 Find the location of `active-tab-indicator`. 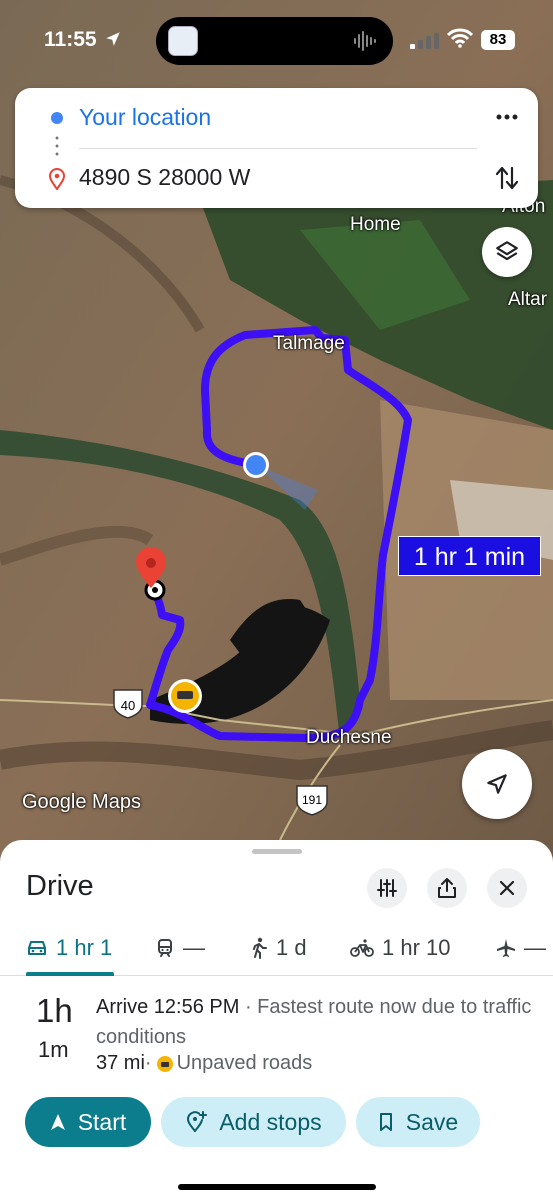

active-tab-indicator is located at coordinates (70, 974).